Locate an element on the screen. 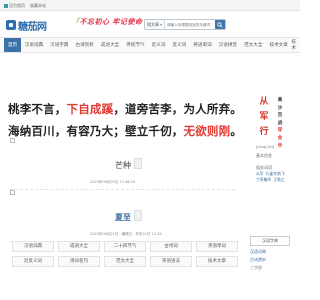 The height and width of the screenshot is (300, 320). nav-more: 技术 is located at coordinates (293, 45).